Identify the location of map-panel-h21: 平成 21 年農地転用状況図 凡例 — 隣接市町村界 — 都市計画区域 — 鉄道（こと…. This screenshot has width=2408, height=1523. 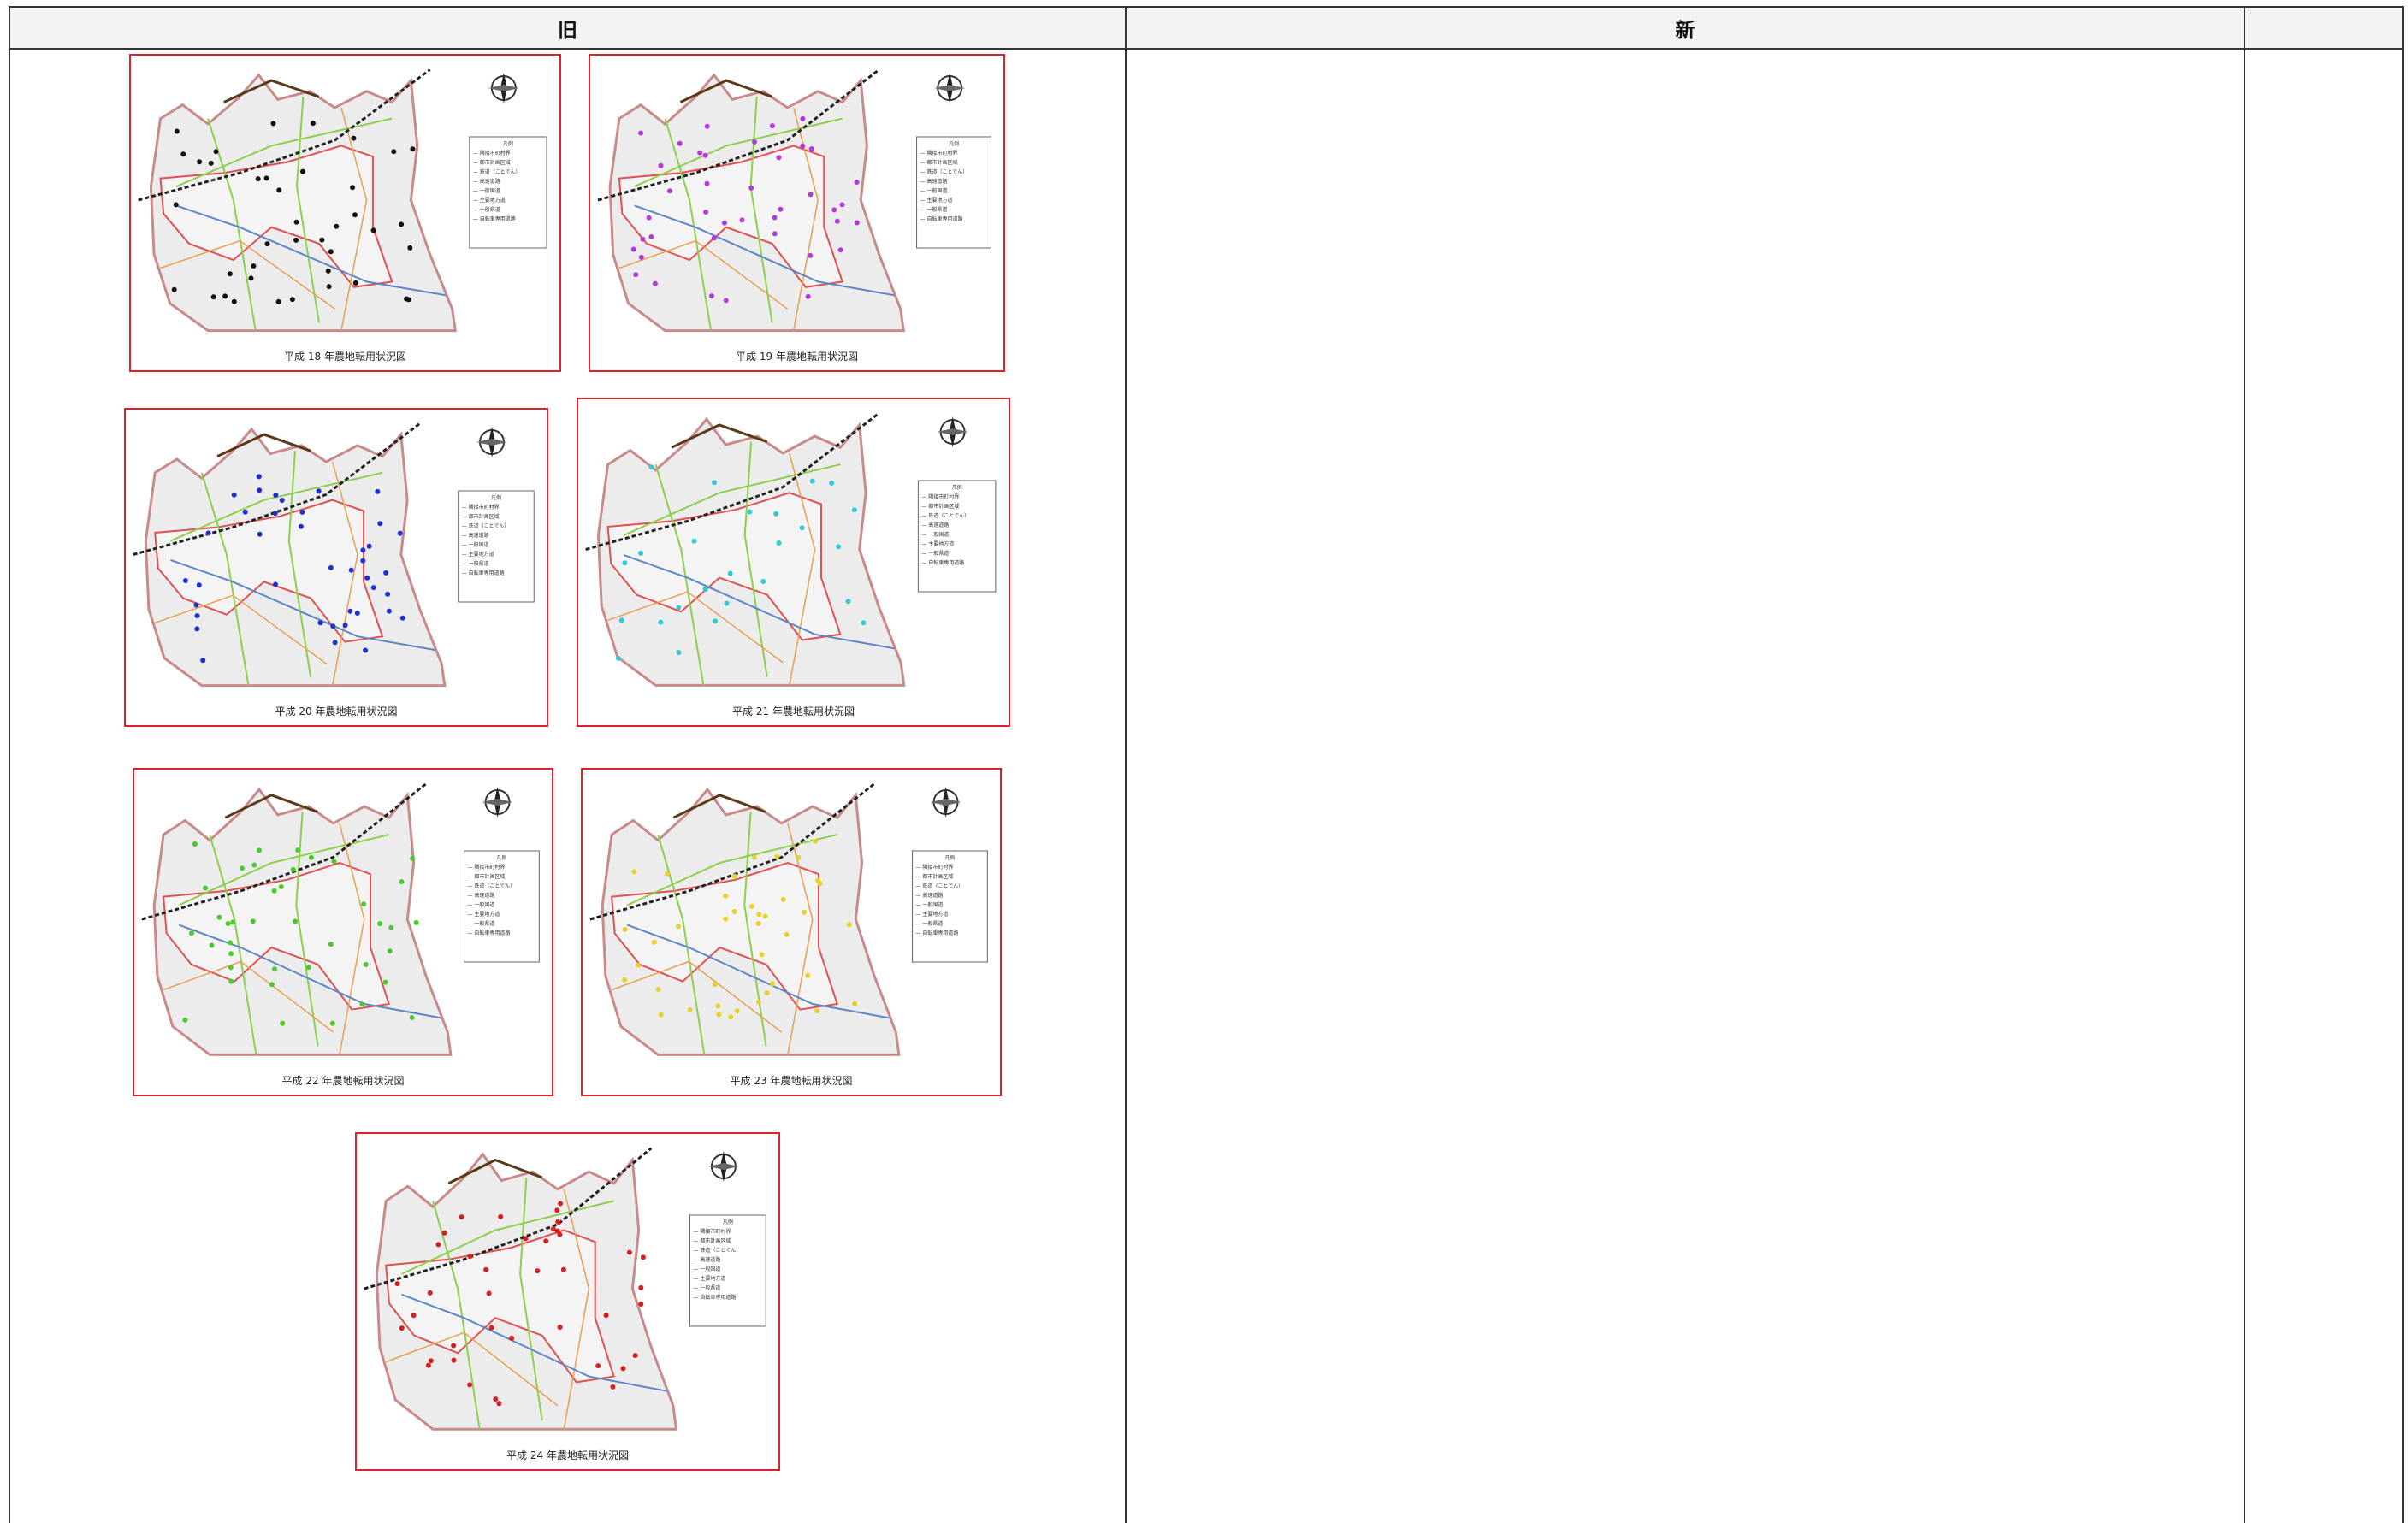
(793, 562).